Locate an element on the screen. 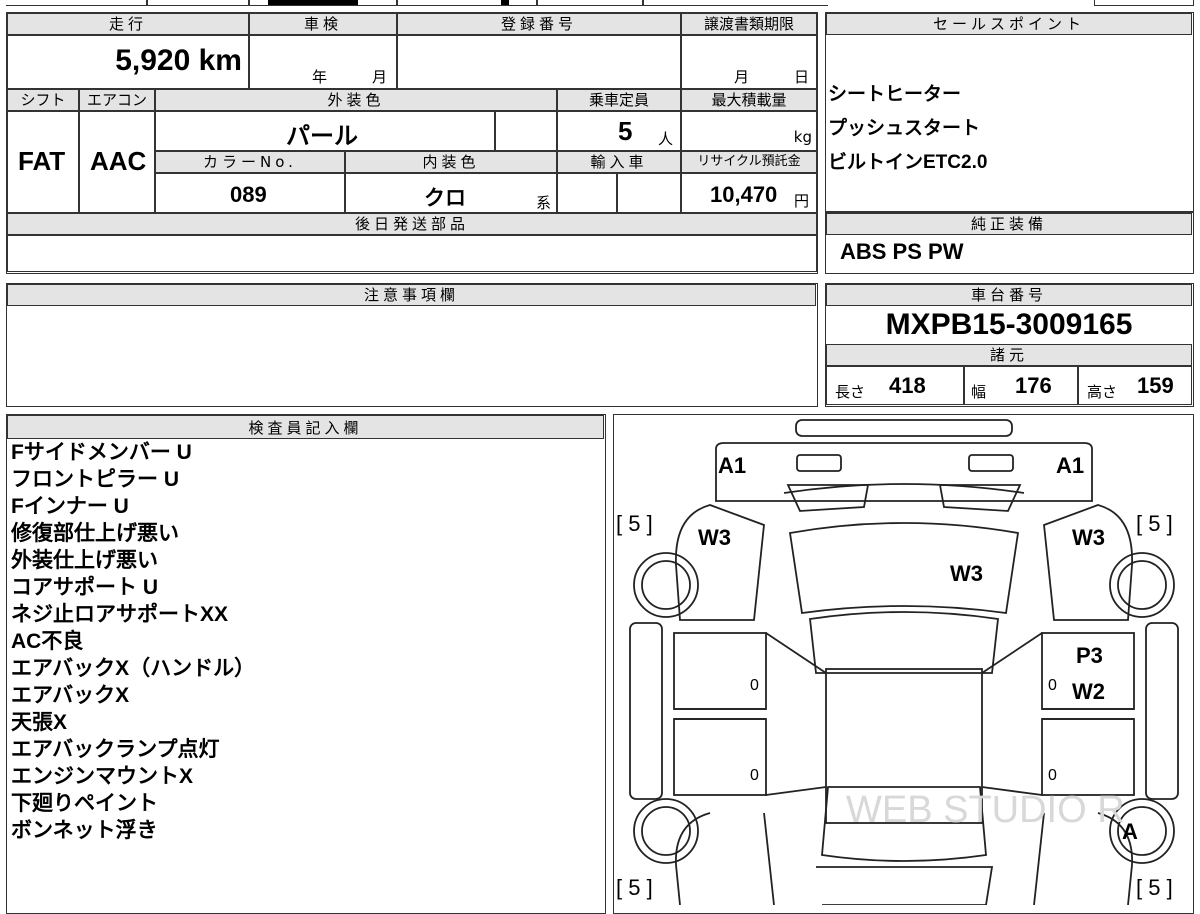  spec-length-value: 418 is located at coordinates (907, 385).